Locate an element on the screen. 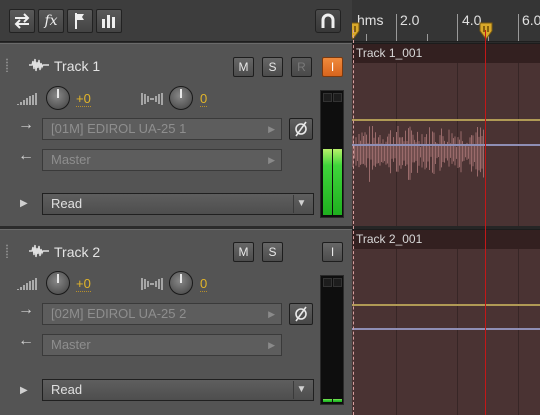 The height and width of the screenshot is (415, 540). input-select-value: [01M] EDIROL UA-25 1 is located at coordinates (119, 128).